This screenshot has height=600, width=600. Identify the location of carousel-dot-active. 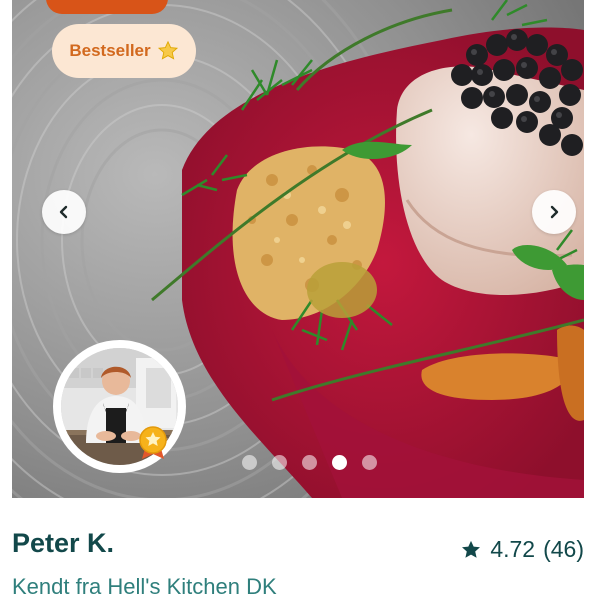
(339, 462).